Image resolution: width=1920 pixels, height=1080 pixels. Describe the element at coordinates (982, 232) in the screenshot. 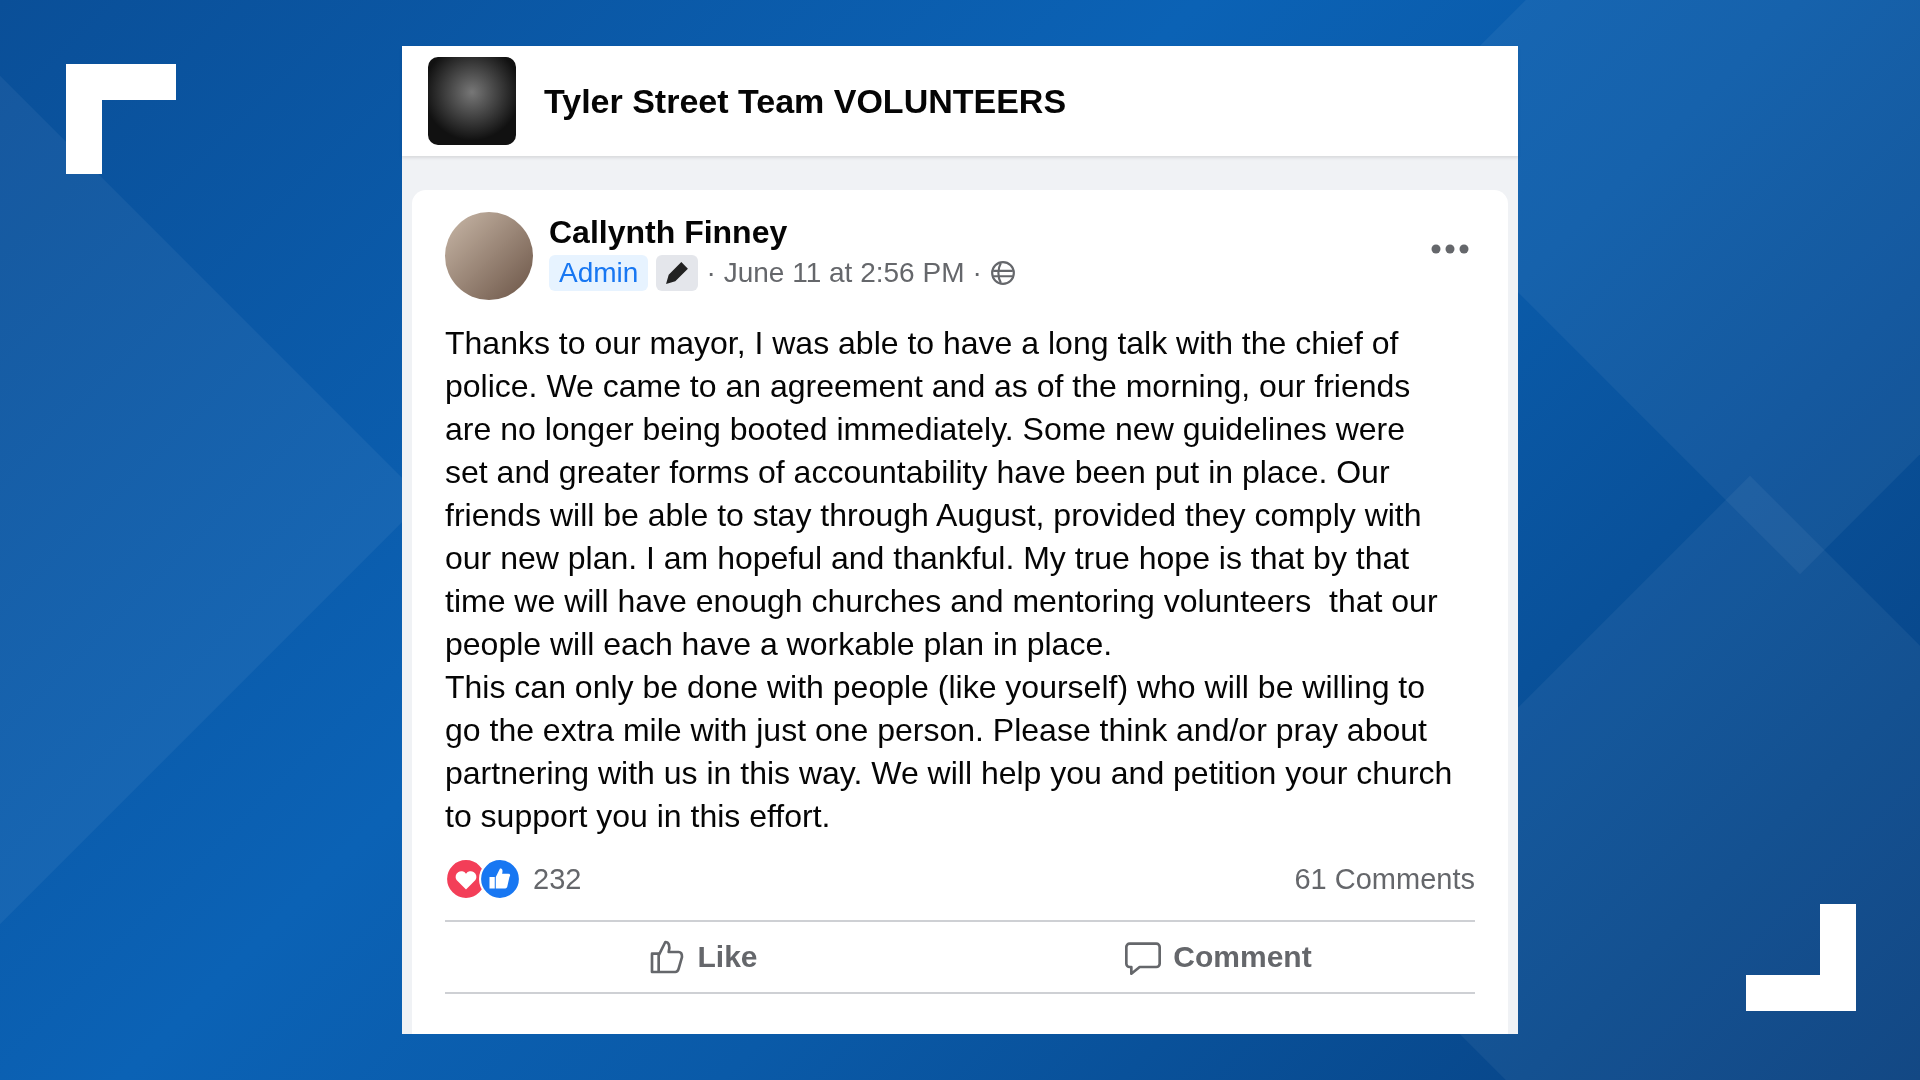

I see `author-name: Callynth Finney` at that location.